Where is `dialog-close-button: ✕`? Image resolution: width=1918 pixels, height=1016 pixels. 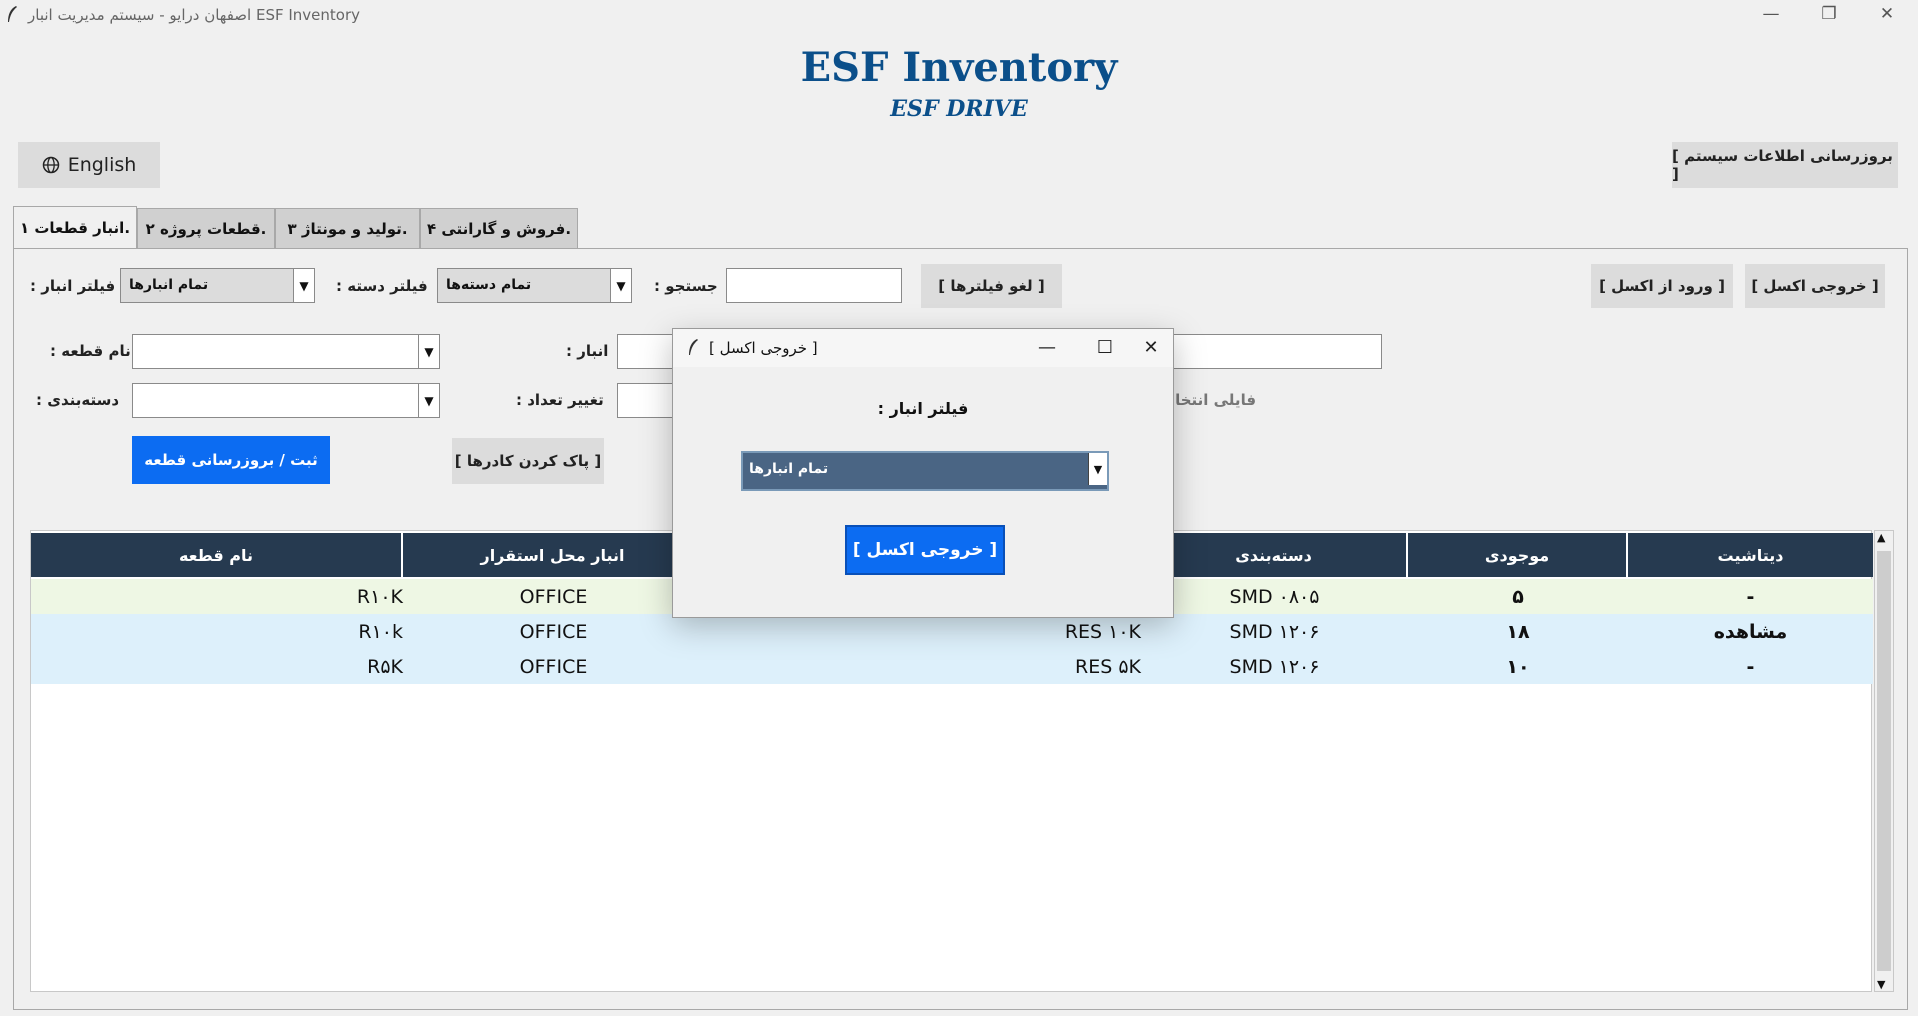
dialog-close-button: ✕ is located at coordinates (1151, 348).